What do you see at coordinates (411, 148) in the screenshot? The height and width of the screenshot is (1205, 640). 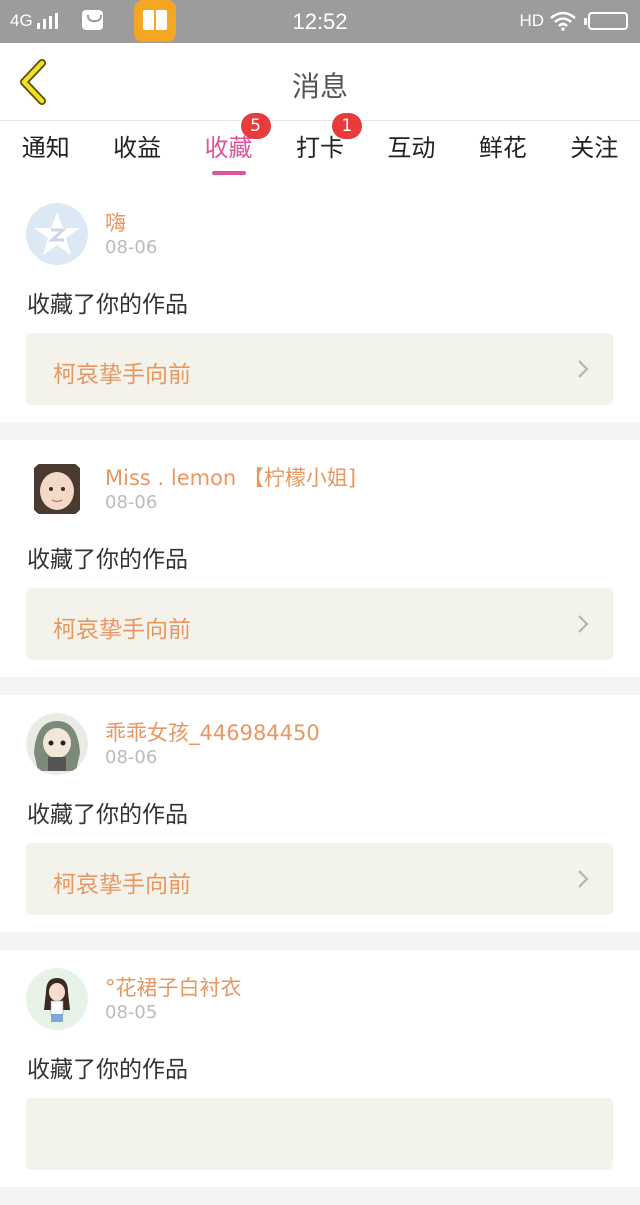 I see `tab-label: 互动` at bounding box center [411, 148].